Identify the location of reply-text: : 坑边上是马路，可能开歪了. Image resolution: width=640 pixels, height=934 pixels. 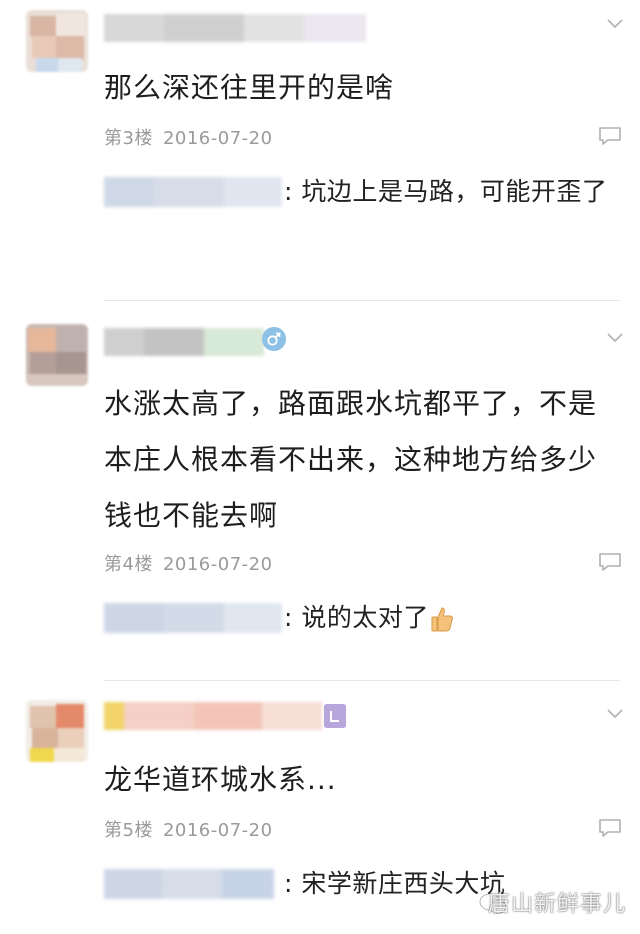
(446, 191).